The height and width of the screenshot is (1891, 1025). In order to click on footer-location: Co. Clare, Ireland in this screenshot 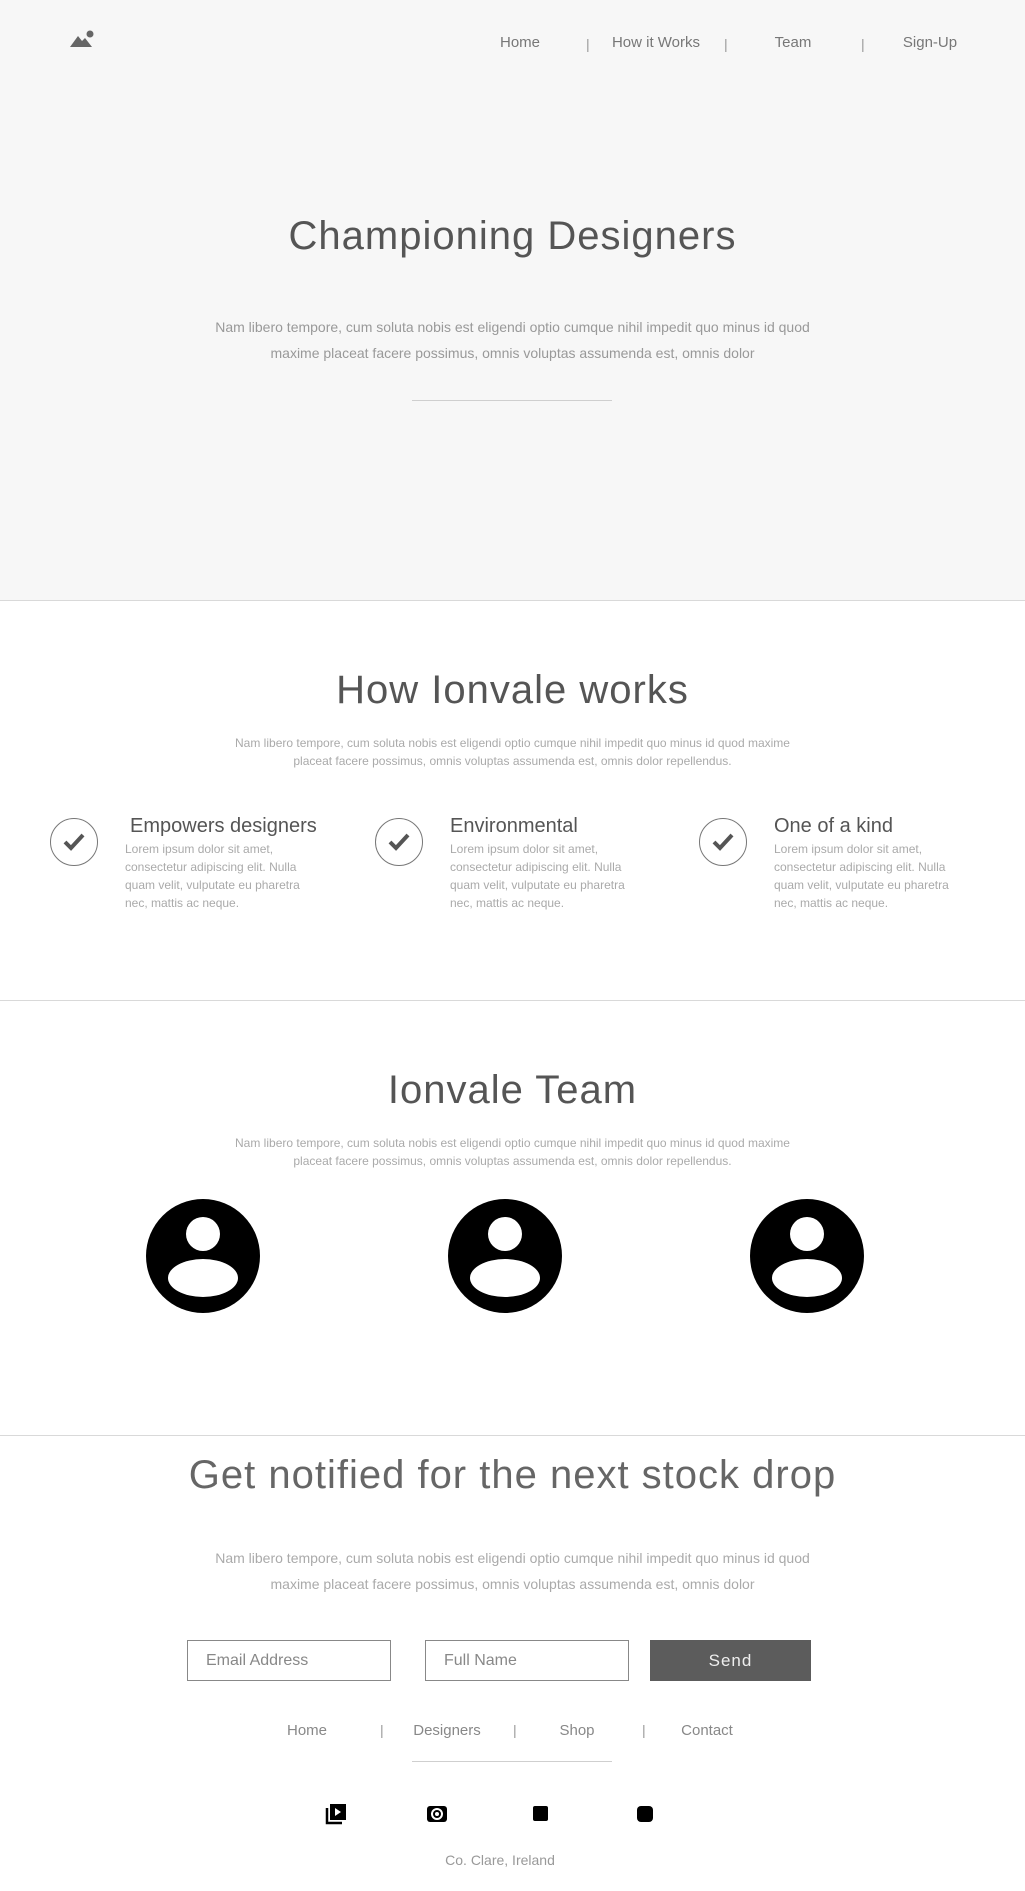, I will do `click(500, 1860)`.